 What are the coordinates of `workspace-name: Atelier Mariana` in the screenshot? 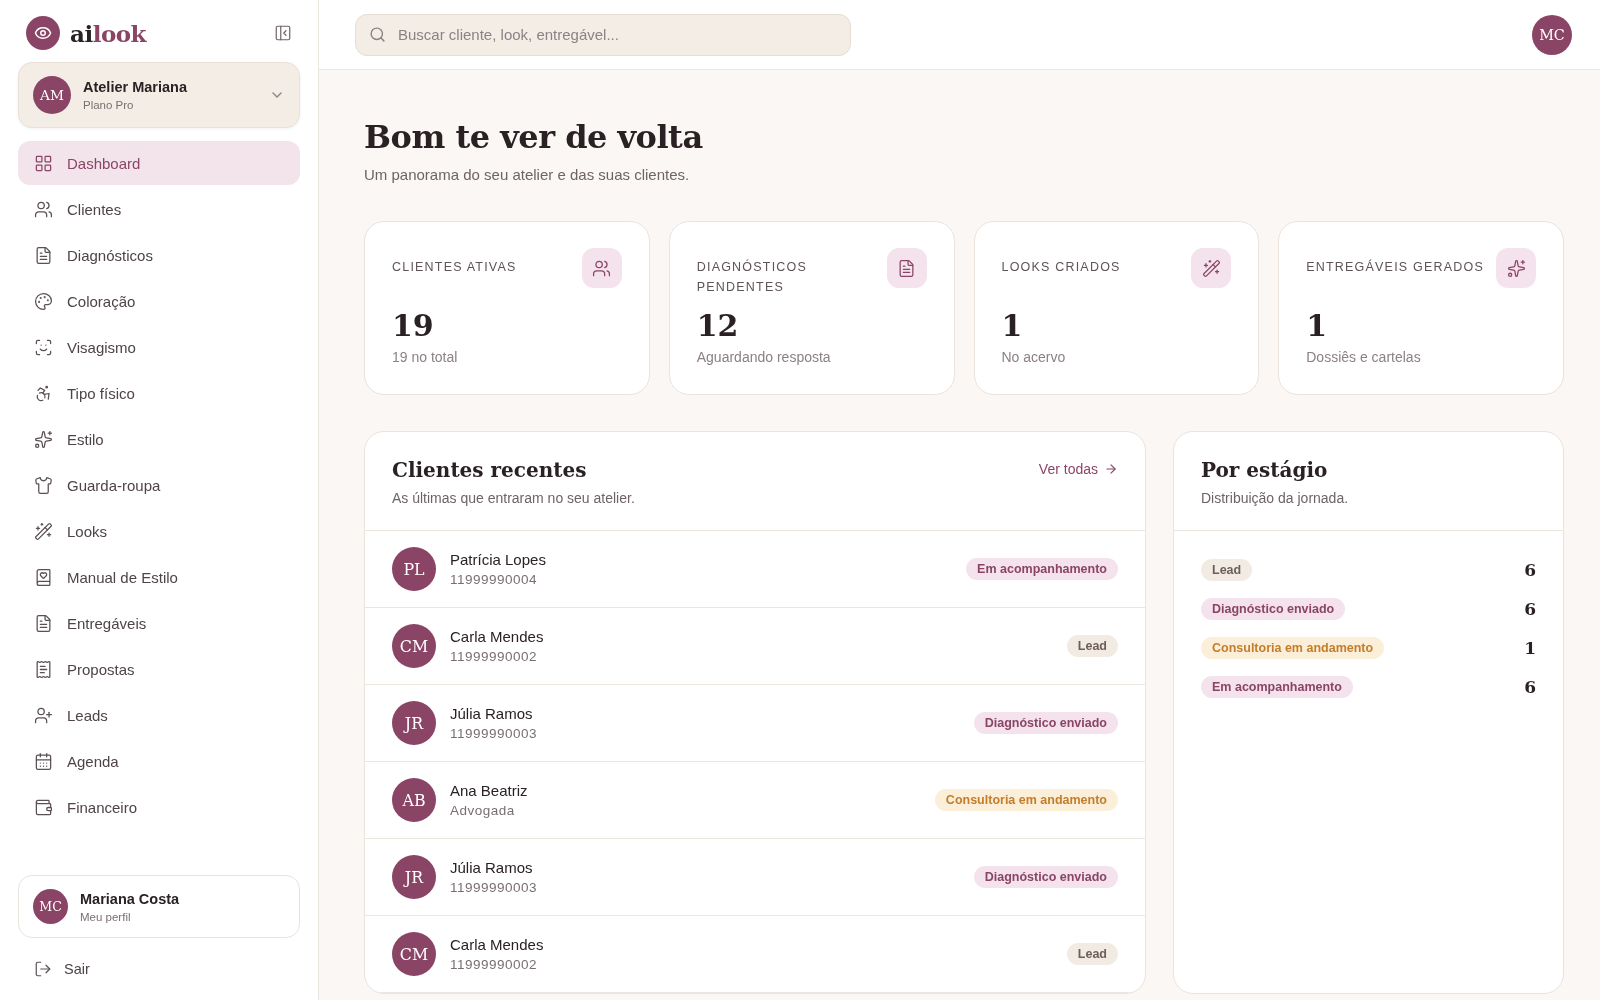 It's located at (135, 87).